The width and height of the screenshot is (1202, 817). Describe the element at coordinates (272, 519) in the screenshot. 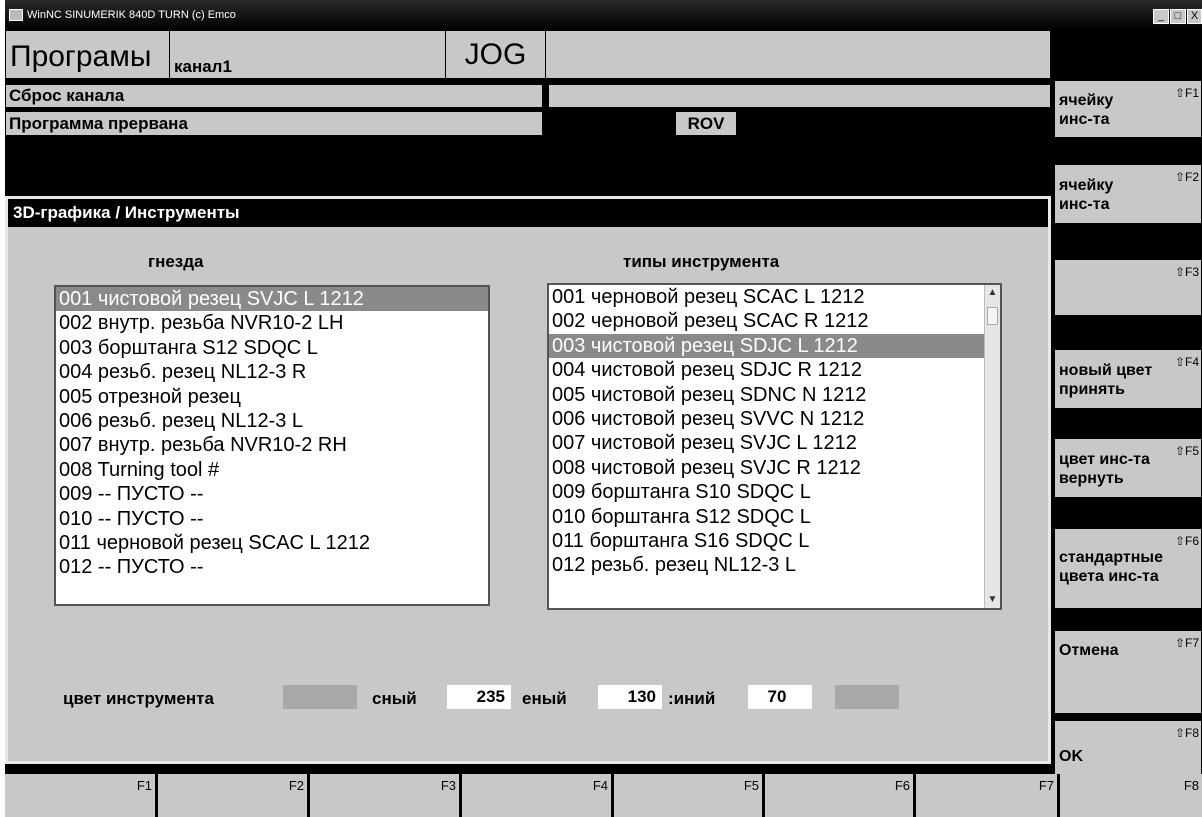

I see `list-item: 010 -- ПУСТО --` at that location.